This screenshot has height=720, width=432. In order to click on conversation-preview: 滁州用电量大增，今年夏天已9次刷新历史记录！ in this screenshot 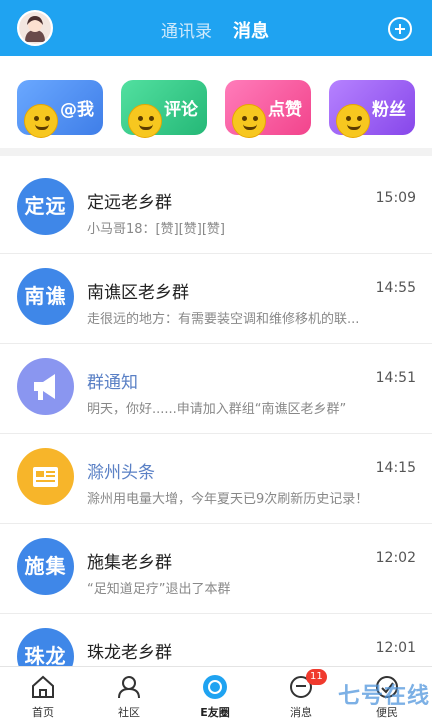, I will do `click(228, 499)`.